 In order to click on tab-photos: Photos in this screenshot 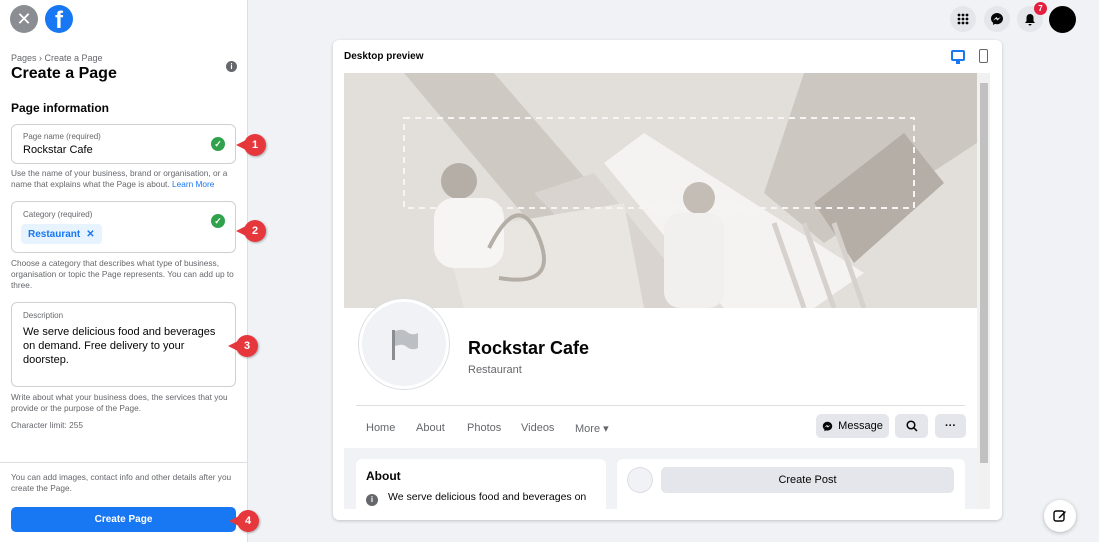, I will do `click(484, 428)`.